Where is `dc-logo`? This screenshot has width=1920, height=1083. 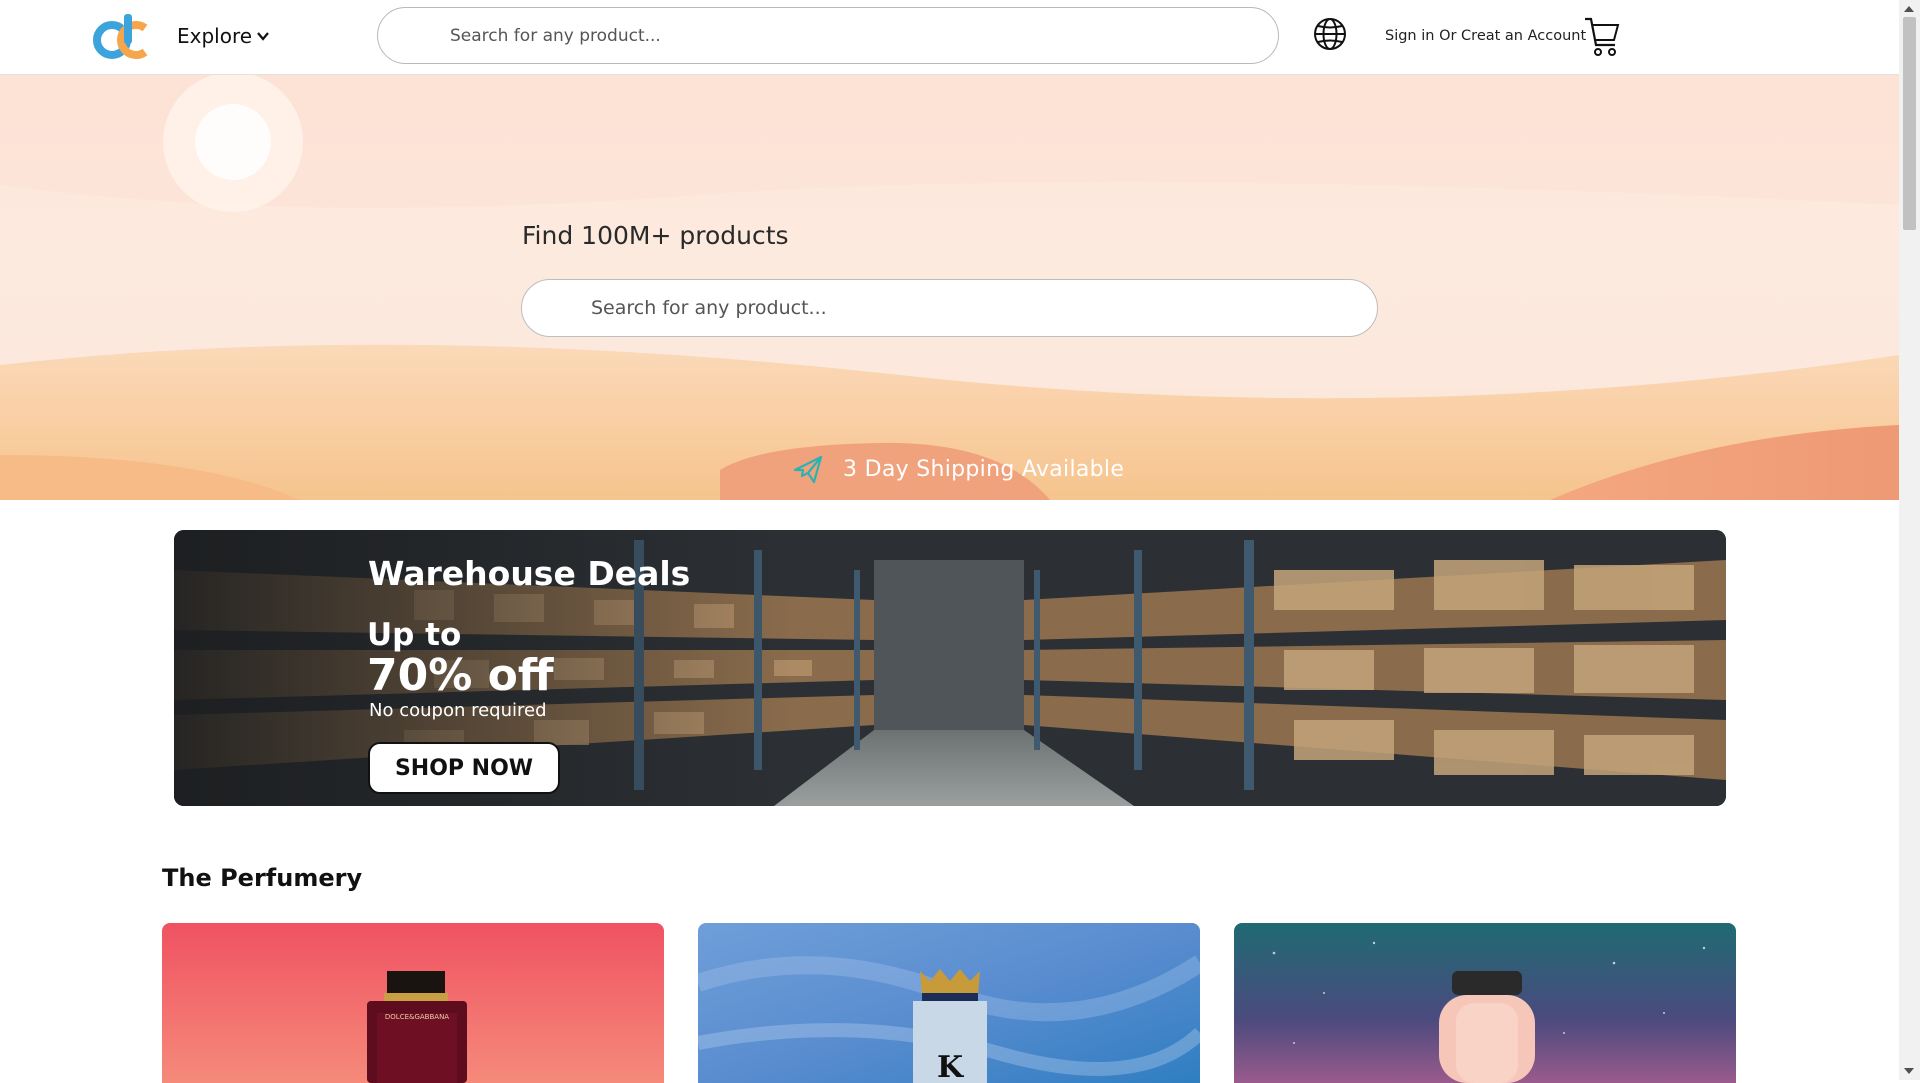
dc-logo is located at coordinates (121, 36).